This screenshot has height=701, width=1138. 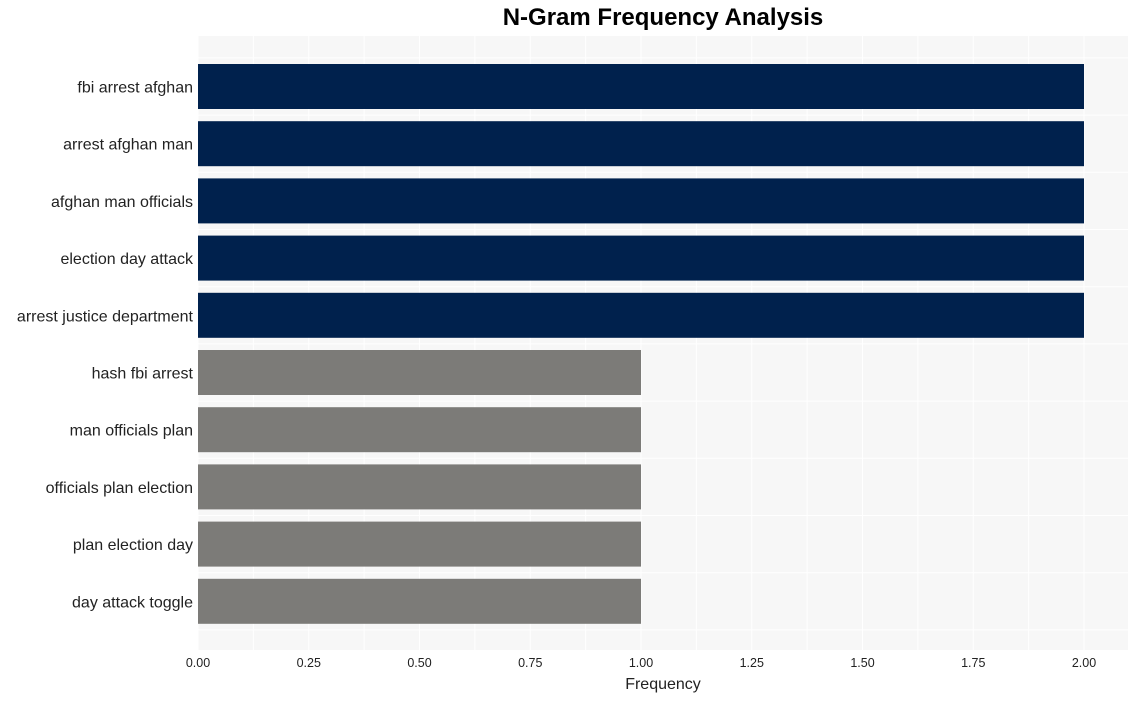 I want to click on y-tick-label: afghan man officials, so click(x=122, y=202).